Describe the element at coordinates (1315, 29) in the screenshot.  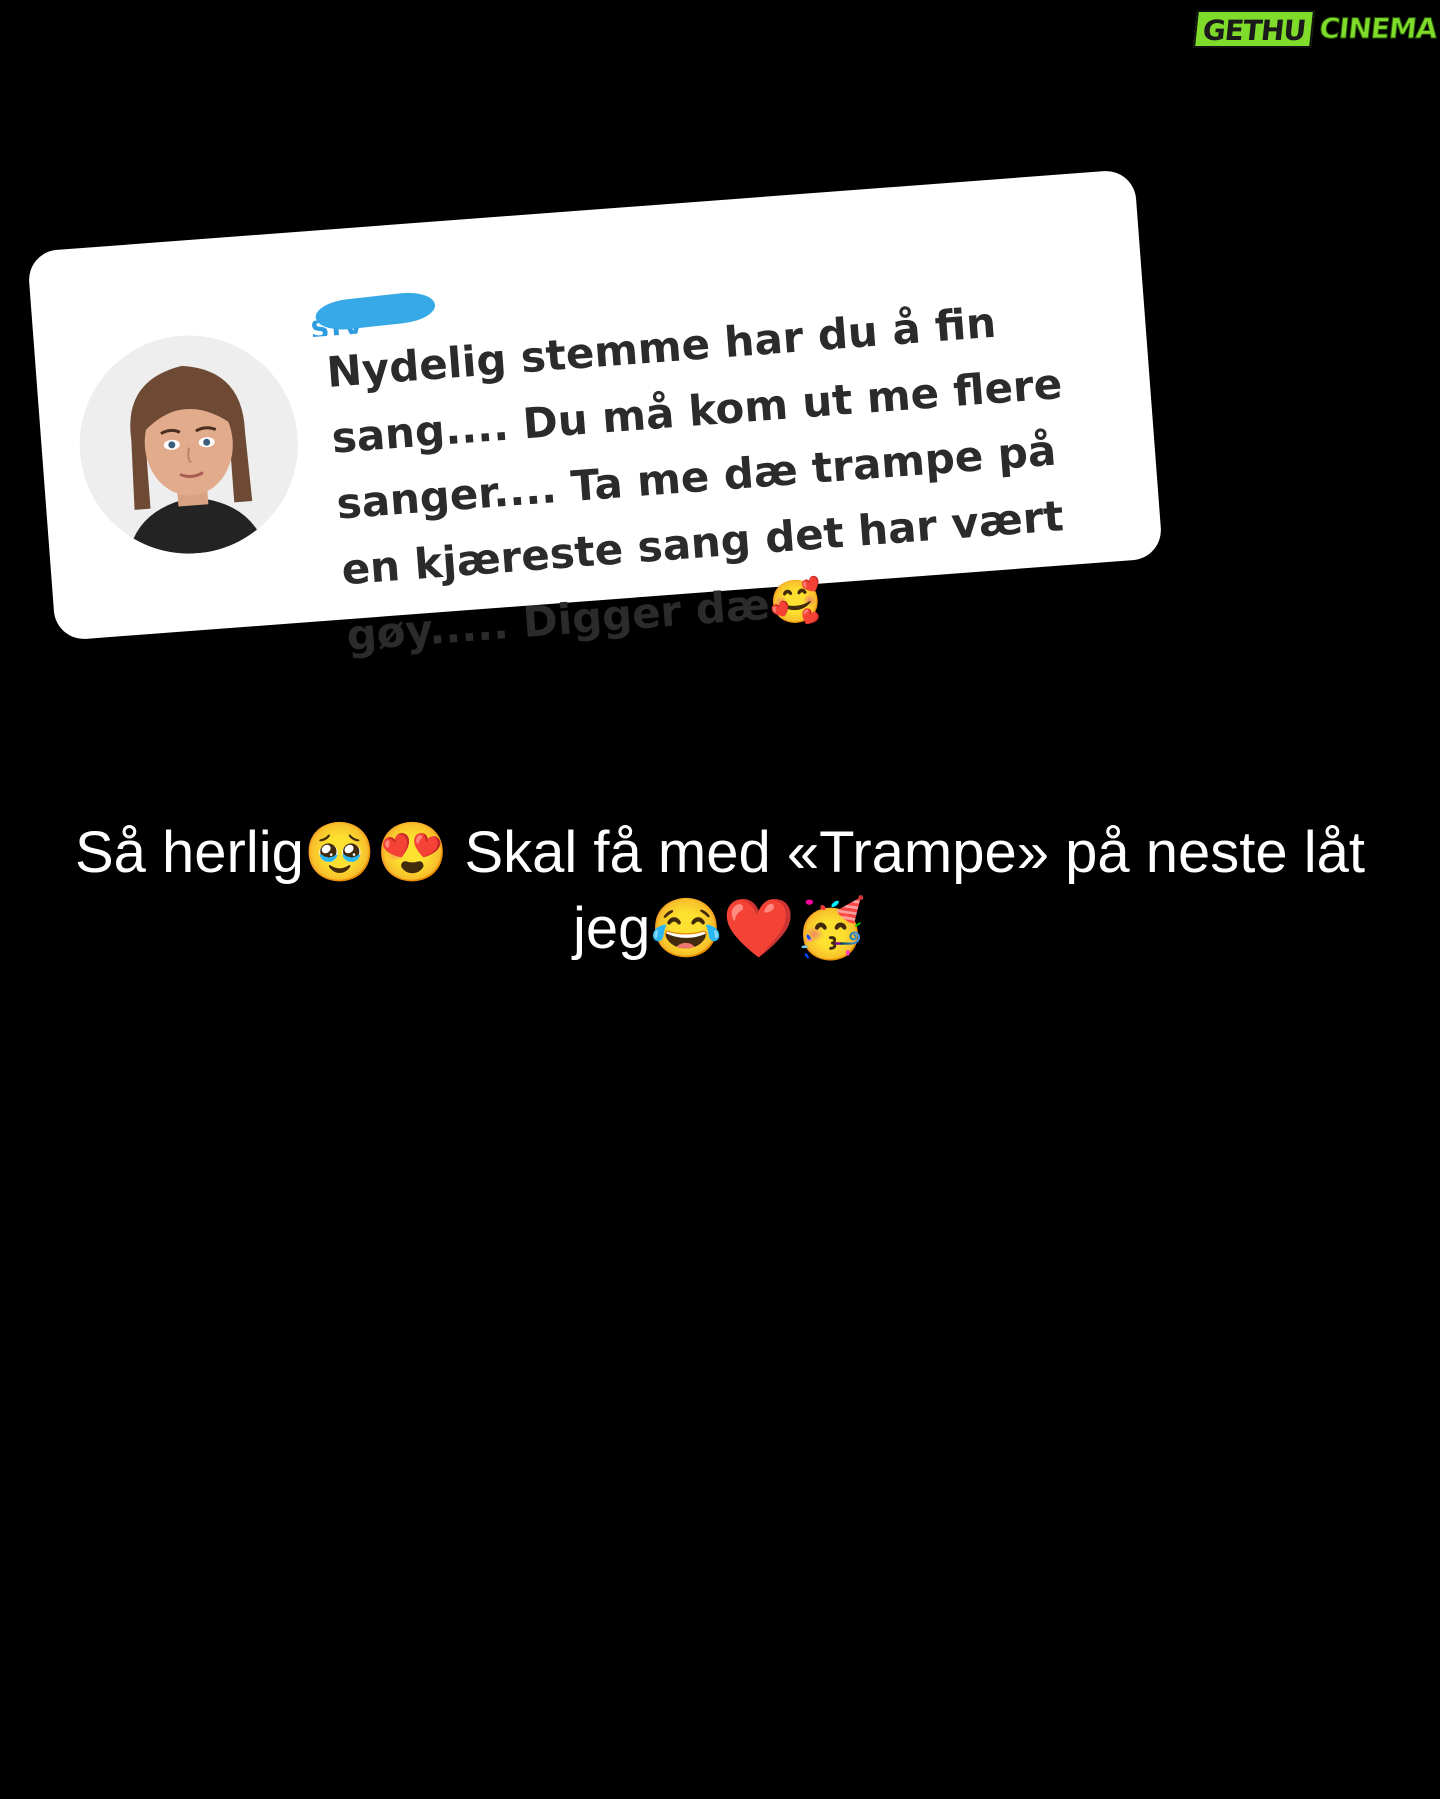
I see `watermark-logo: GETHU CINEMA` at that location.